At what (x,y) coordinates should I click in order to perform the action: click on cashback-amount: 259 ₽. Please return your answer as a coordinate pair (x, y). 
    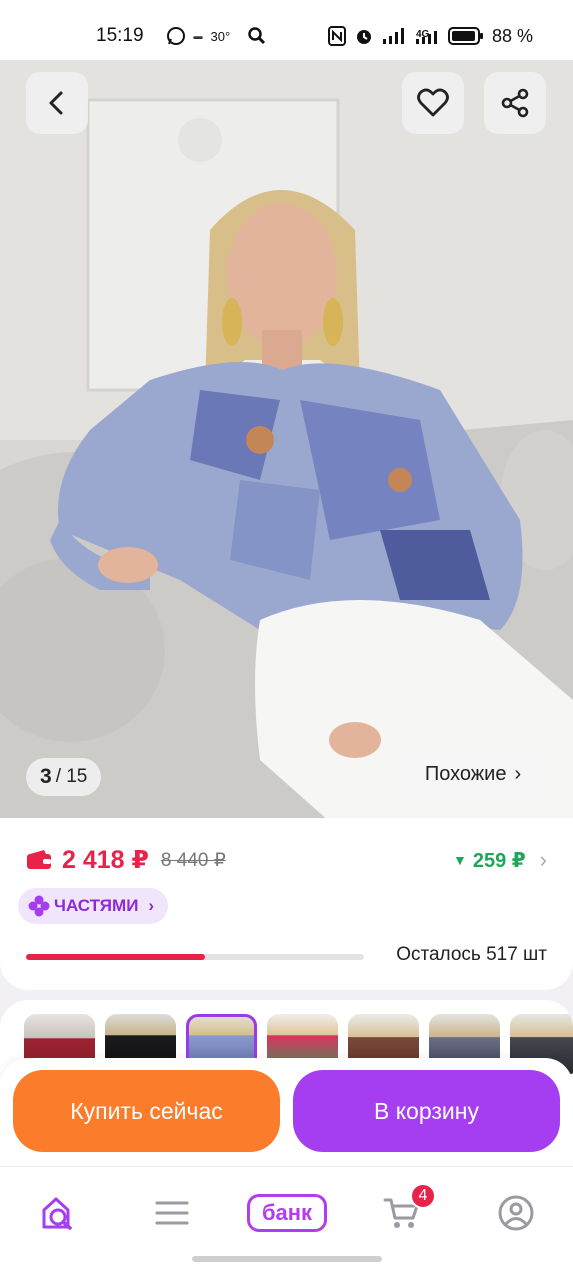
    Looking at the image, I should click on (499, 860).